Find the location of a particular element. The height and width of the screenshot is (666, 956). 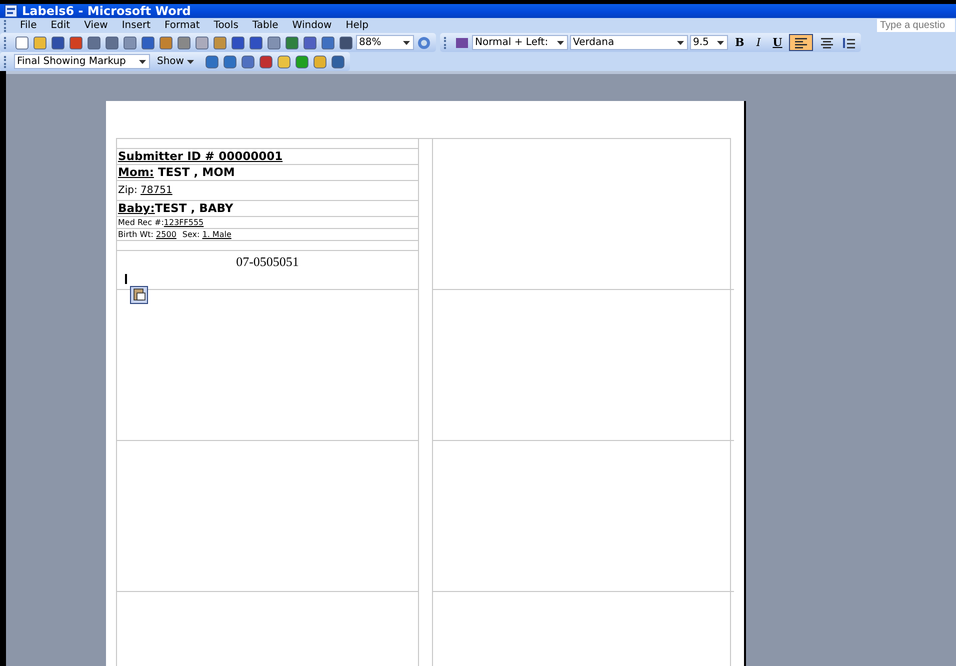

label-text: Birth Wt: is located at coordinates (136, 234).